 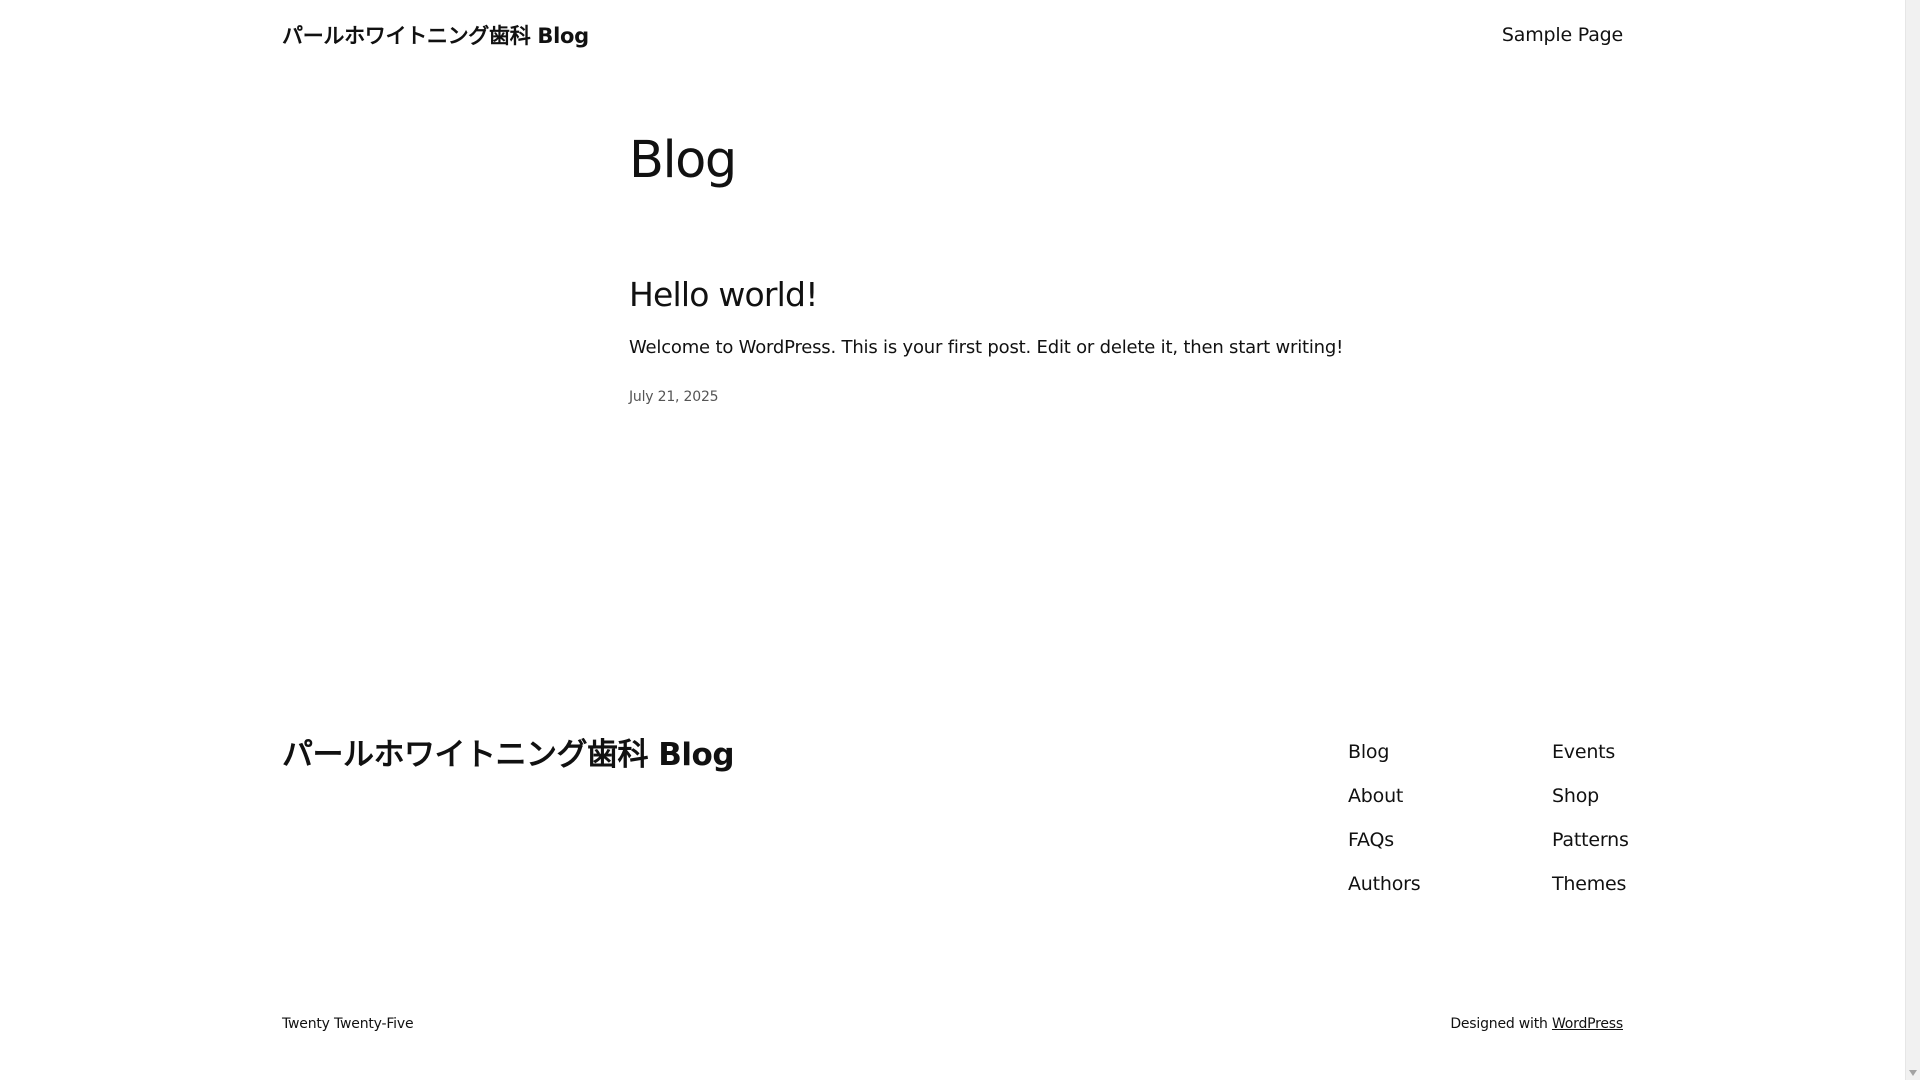 What do you see at coordinates (435, 35) in the screenshot?
I see `site-title-link: パールホワイトニング歯科 Blog` at bounding box center [435, 35].